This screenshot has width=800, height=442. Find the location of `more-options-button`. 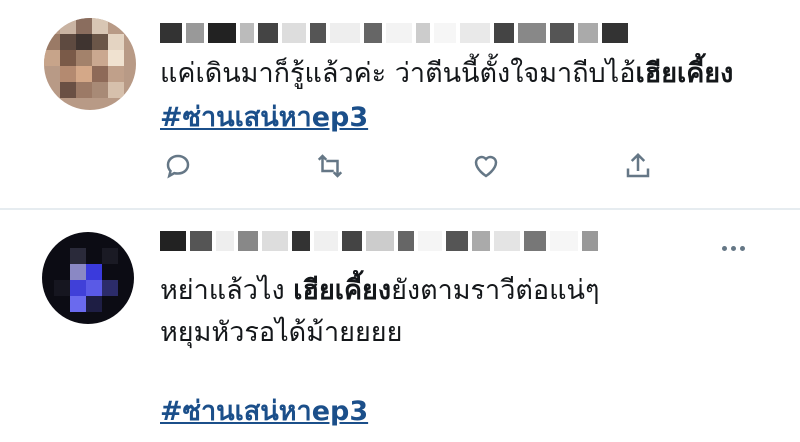

more-options-button is located at coordinates (740, 246).